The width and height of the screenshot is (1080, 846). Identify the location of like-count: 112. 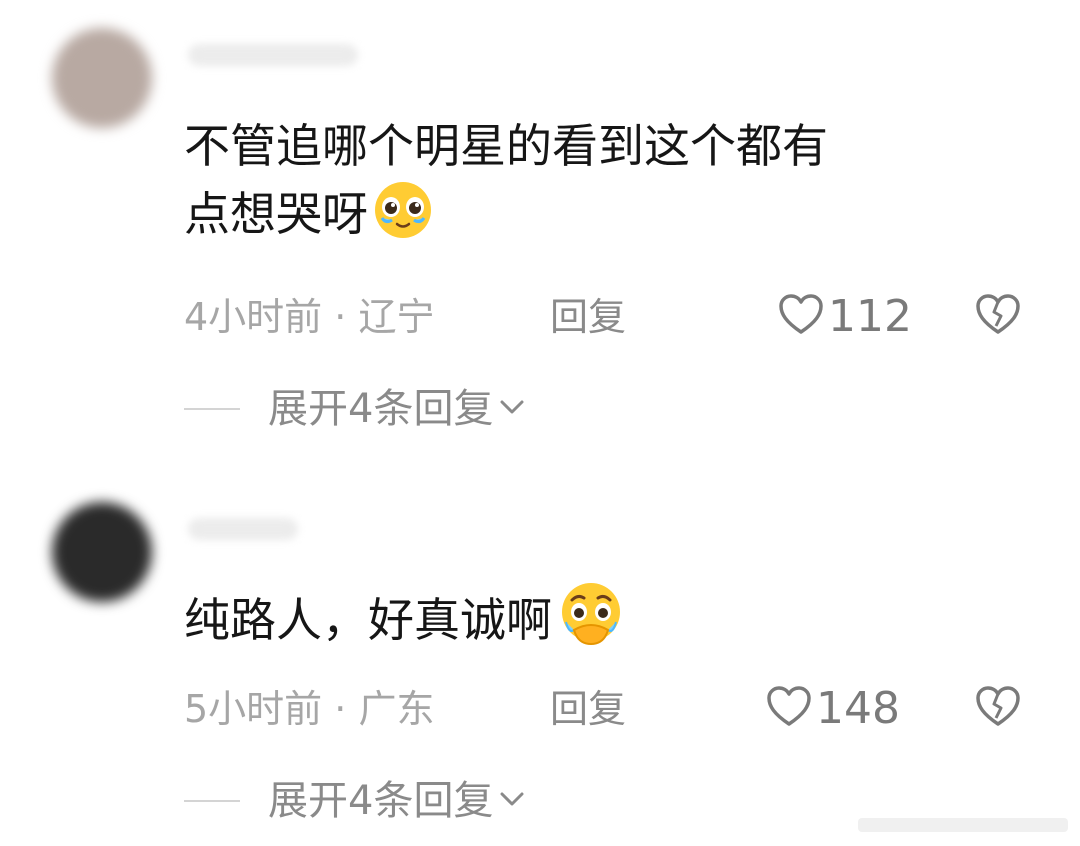
(870, 316).